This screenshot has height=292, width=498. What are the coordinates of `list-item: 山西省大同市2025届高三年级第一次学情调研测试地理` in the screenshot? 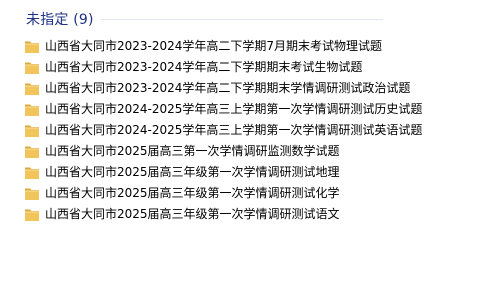 It's located at (223, 172).